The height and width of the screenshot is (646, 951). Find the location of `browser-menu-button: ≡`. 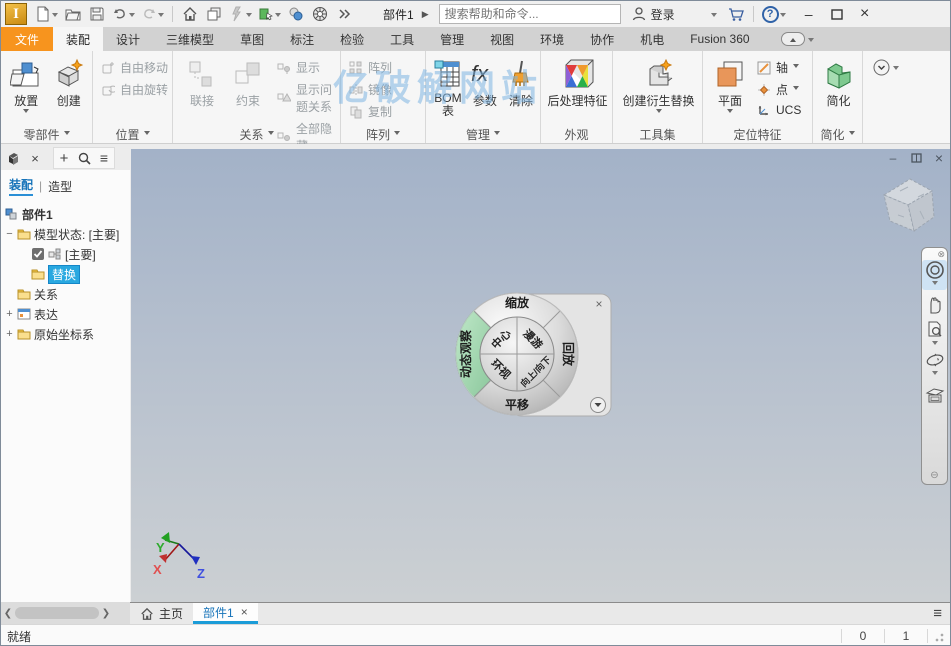

browser-menu-button: ≡ is located at coordinates (104, 158).